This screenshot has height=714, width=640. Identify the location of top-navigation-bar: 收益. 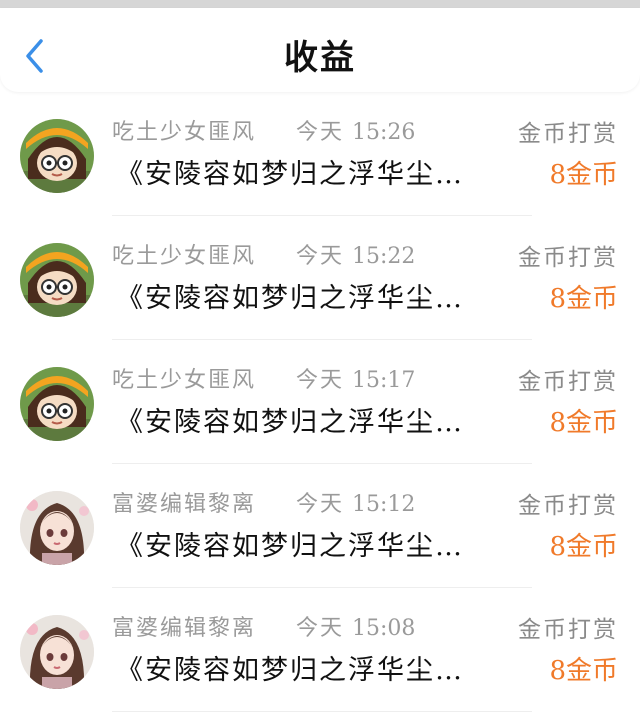
(320, 50).